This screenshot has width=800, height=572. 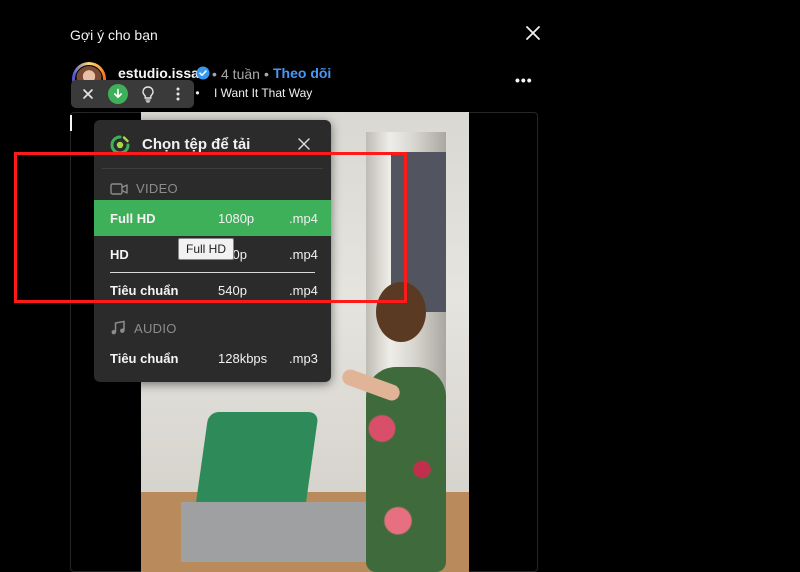 I want to click on close-panel-button, so click(x=533, y=33).